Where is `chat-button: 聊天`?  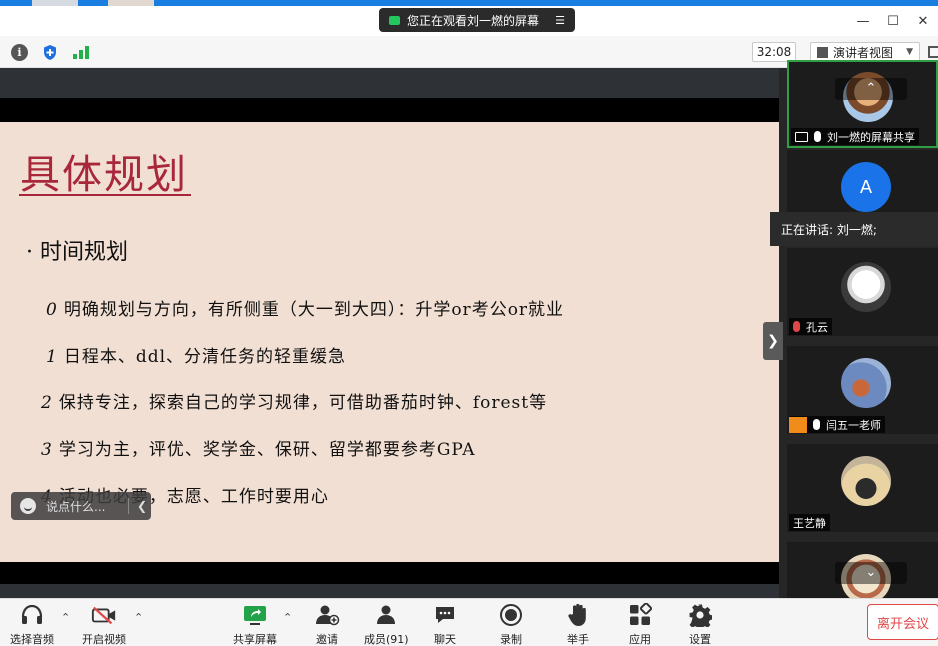
chat-button: 聊天 is located at coordinates (445, 624).